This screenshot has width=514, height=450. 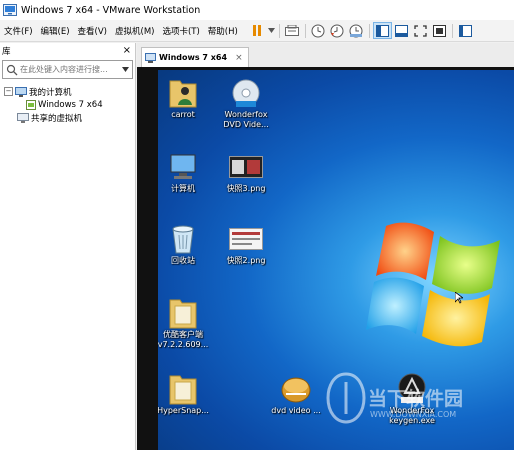 I want to click on revert-clock-icon, so click(x=337, y=30).